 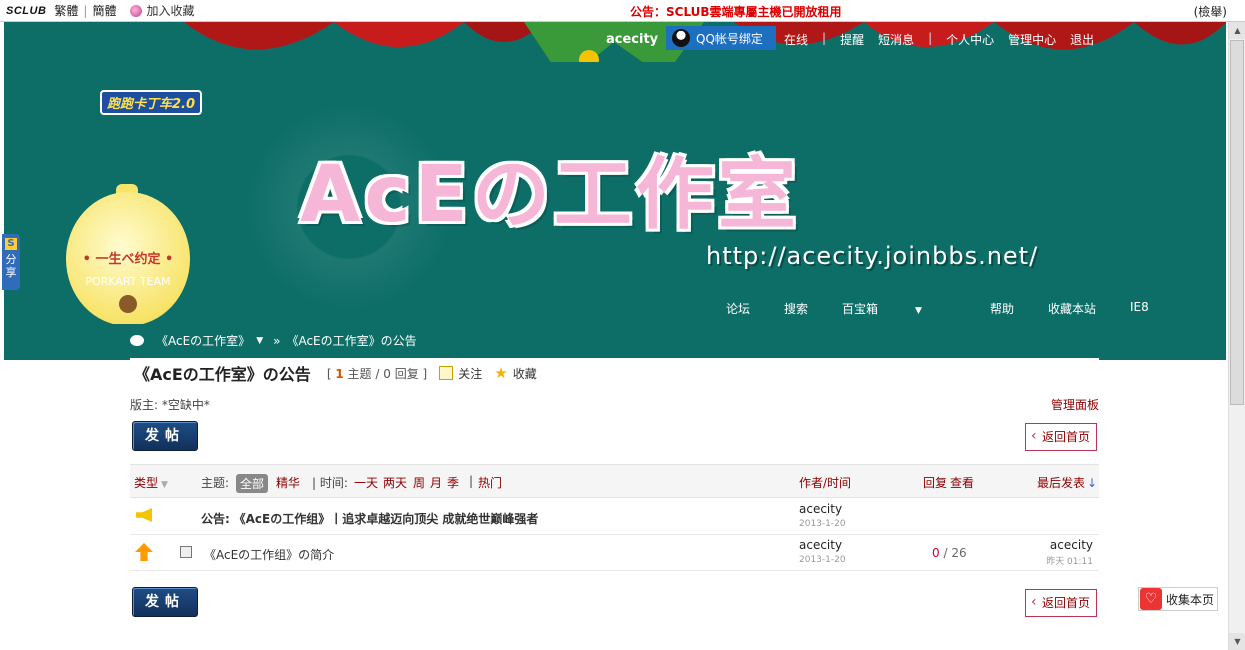 I want to click on view-header: 查看, so click(x=962, y=482).